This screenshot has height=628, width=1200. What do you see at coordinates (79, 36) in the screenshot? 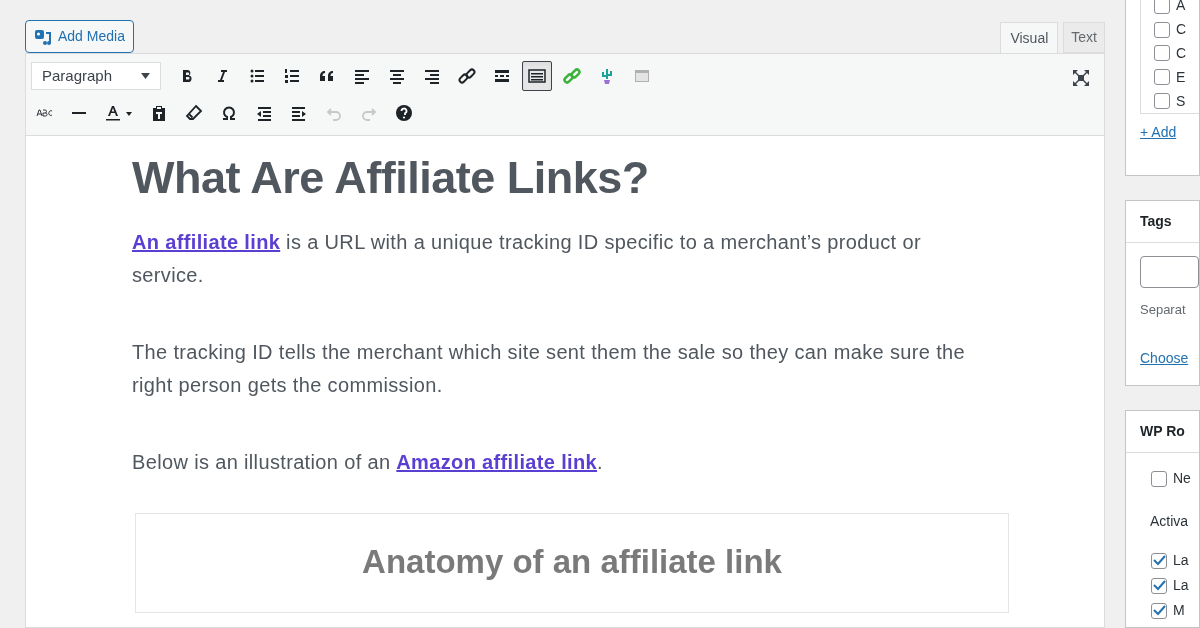
I see `add-media-button: Add Media` at bounding box center [79, 36].